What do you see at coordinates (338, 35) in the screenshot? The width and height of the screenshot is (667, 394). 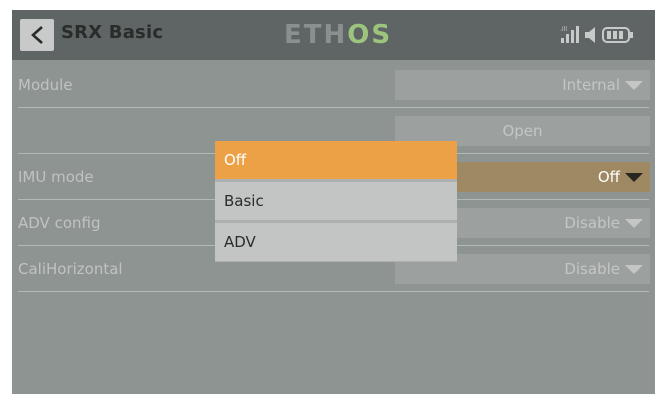 I see `ethos-logo: ETHOS` at bounding box center [338, 35].